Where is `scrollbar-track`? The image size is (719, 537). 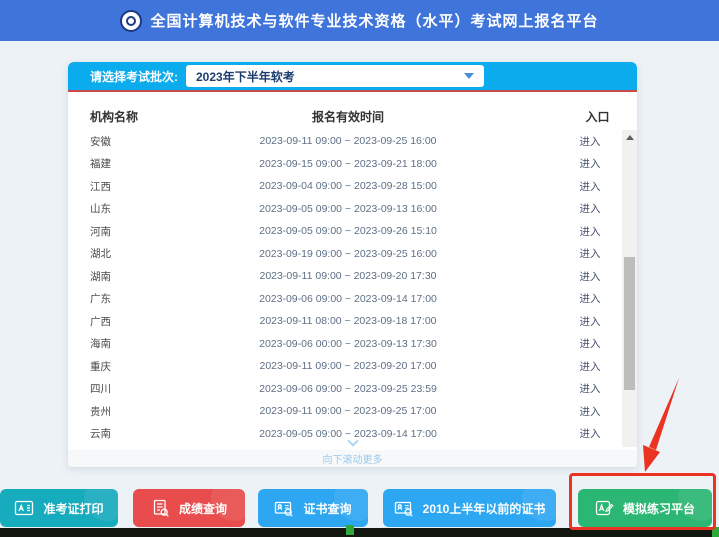 scrollbar-track is located at coordinates (629, 288).